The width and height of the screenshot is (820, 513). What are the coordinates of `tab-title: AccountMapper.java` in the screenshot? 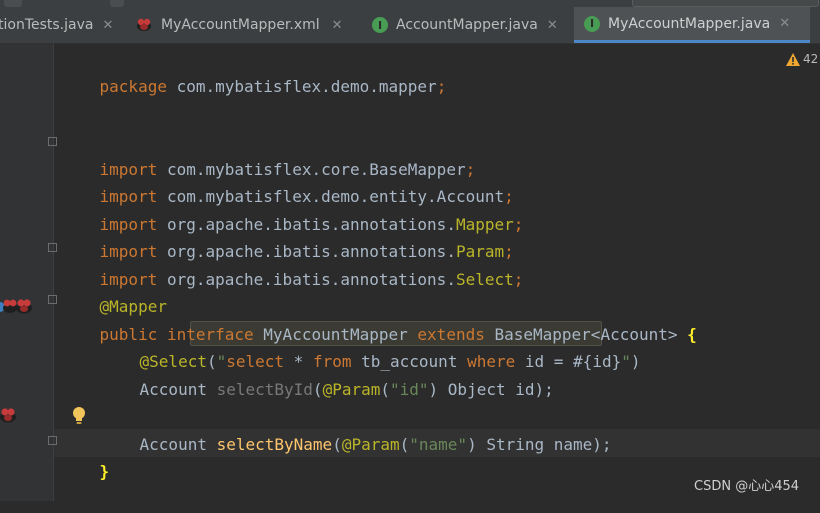 It's located at (467, 25).